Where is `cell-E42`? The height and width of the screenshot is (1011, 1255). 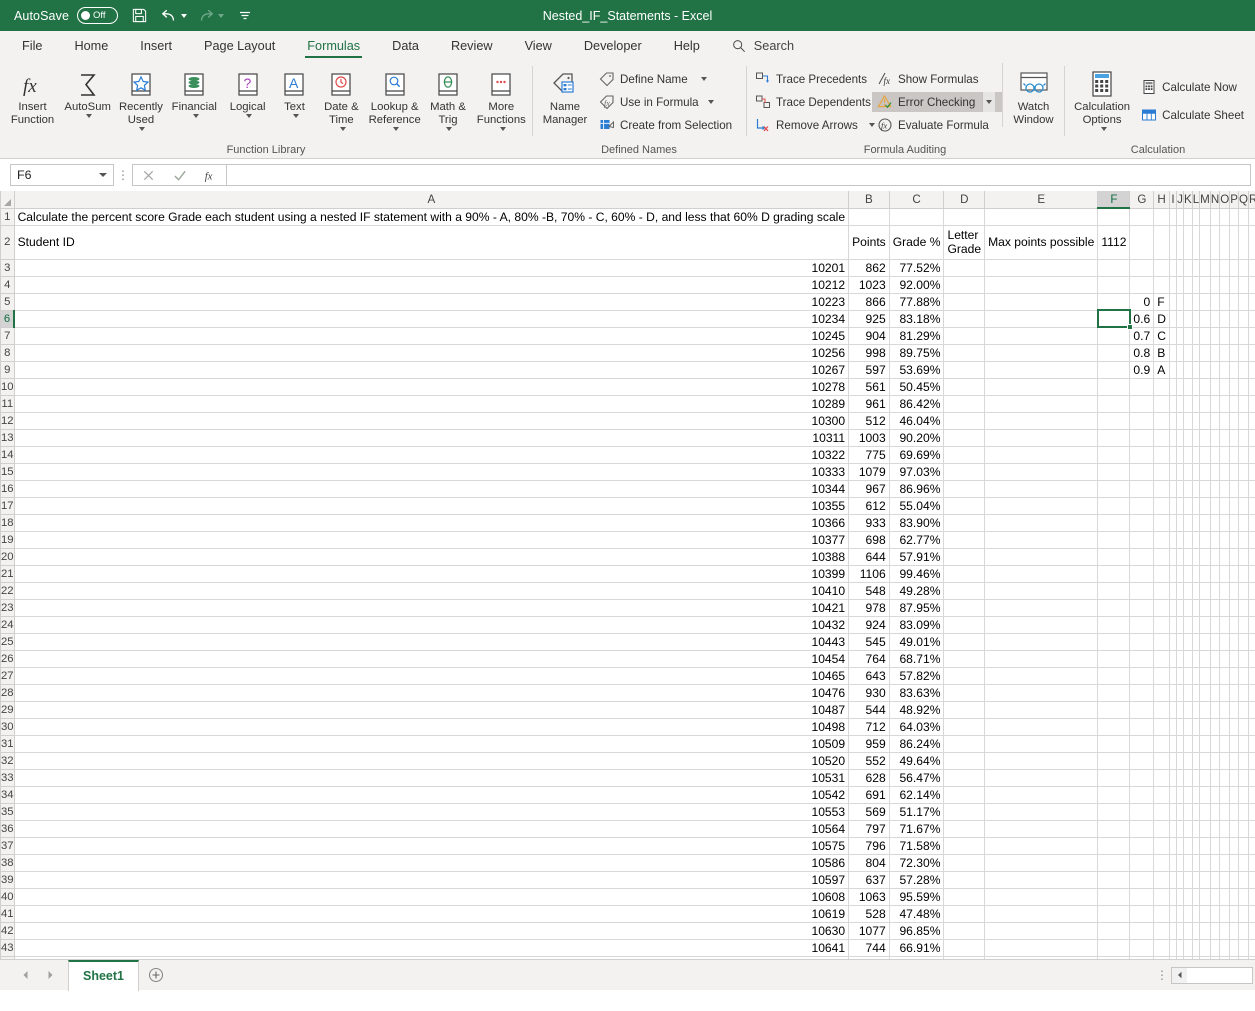
cell-E42 is located at coordinates (1041, 931).